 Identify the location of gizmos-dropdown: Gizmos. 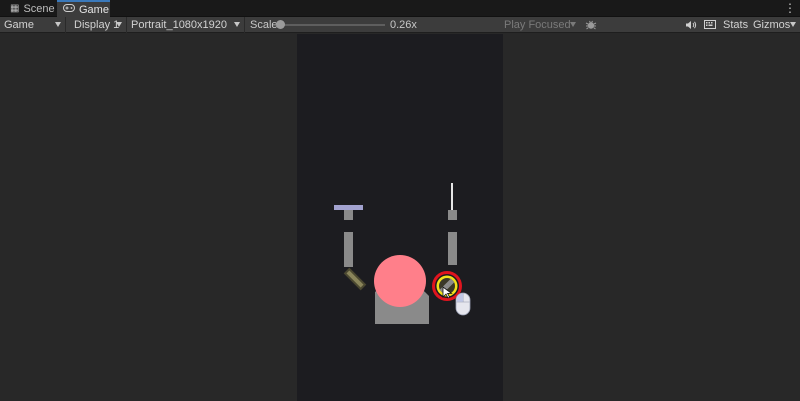
(774, 25).